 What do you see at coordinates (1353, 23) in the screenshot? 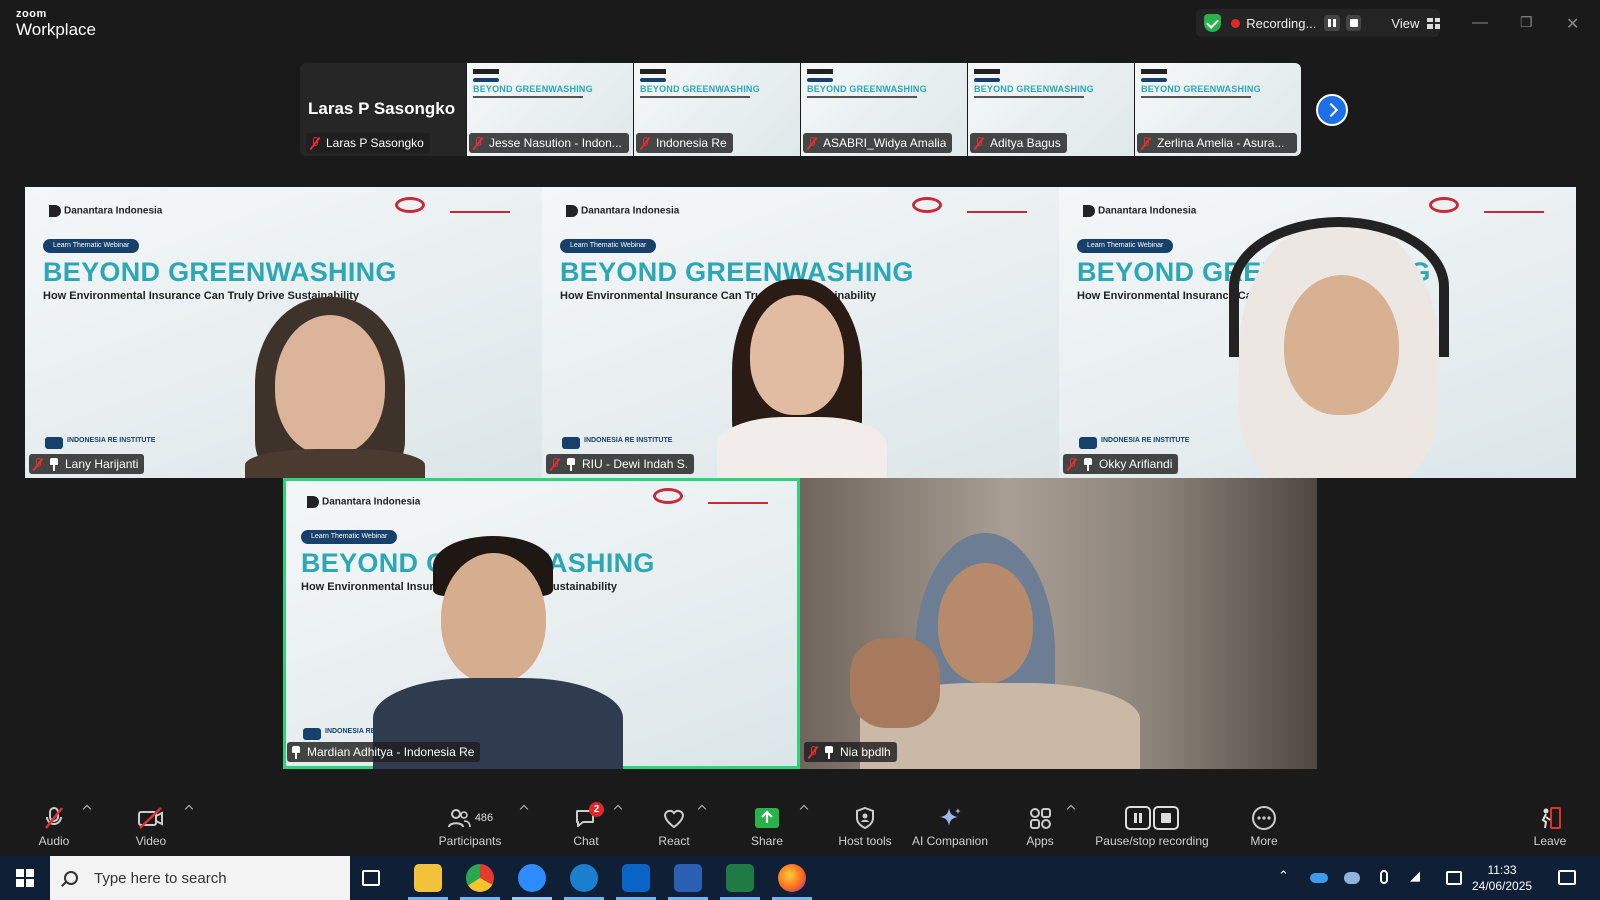
I see `stop-recording-button` at bounding box center [1353, 23].